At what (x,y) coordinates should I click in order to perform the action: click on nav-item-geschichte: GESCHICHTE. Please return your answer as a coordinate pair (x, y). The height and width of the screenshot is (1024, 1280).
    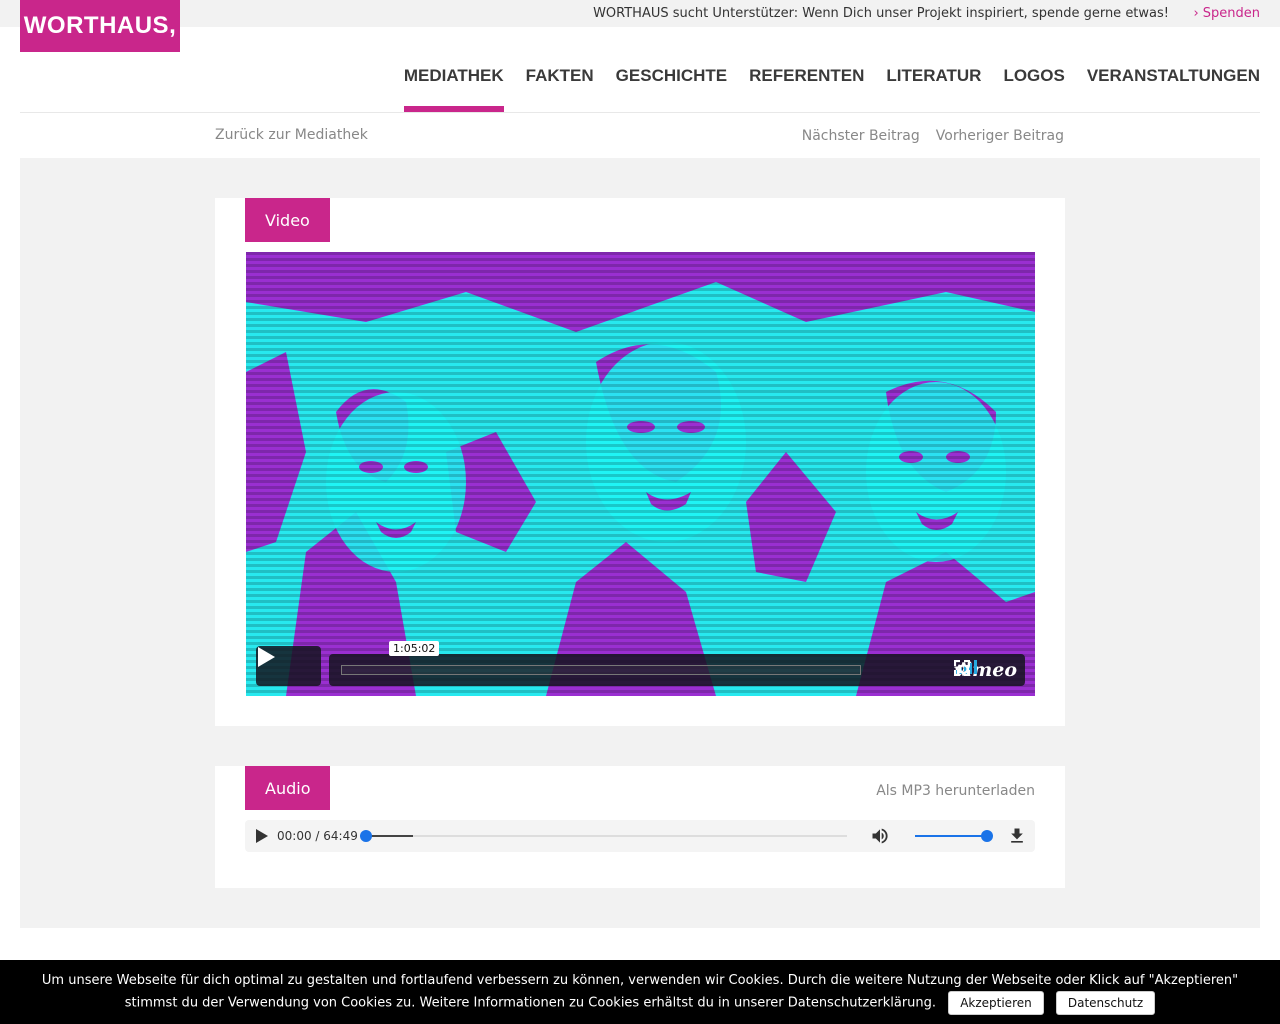
    Looking at the image, I should click on (671, 87).